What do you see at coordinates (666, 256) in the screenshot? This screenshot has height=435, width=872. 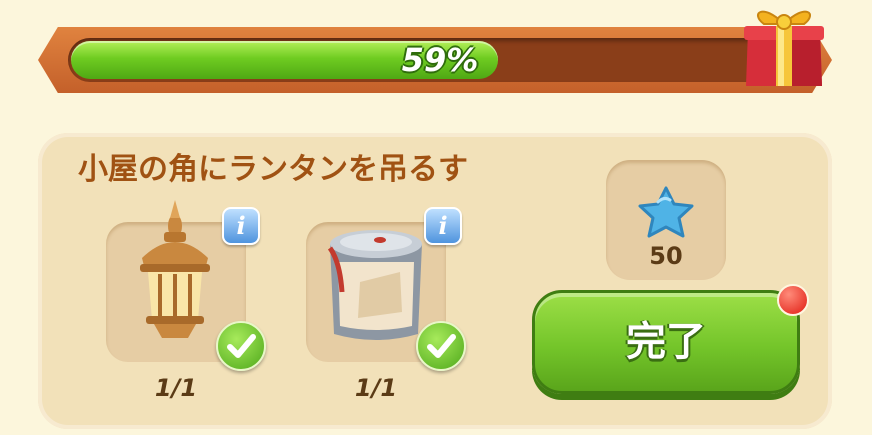 I see `reward-value: 50` at bounding box center [666, 256].